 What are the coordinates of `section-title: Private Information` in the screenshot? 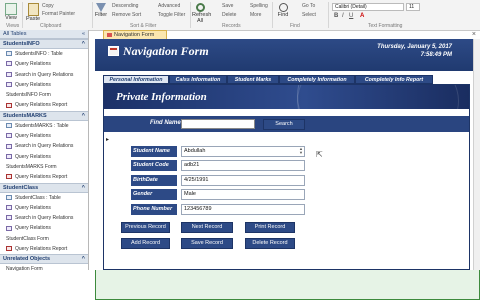 It's located at (161, 97).